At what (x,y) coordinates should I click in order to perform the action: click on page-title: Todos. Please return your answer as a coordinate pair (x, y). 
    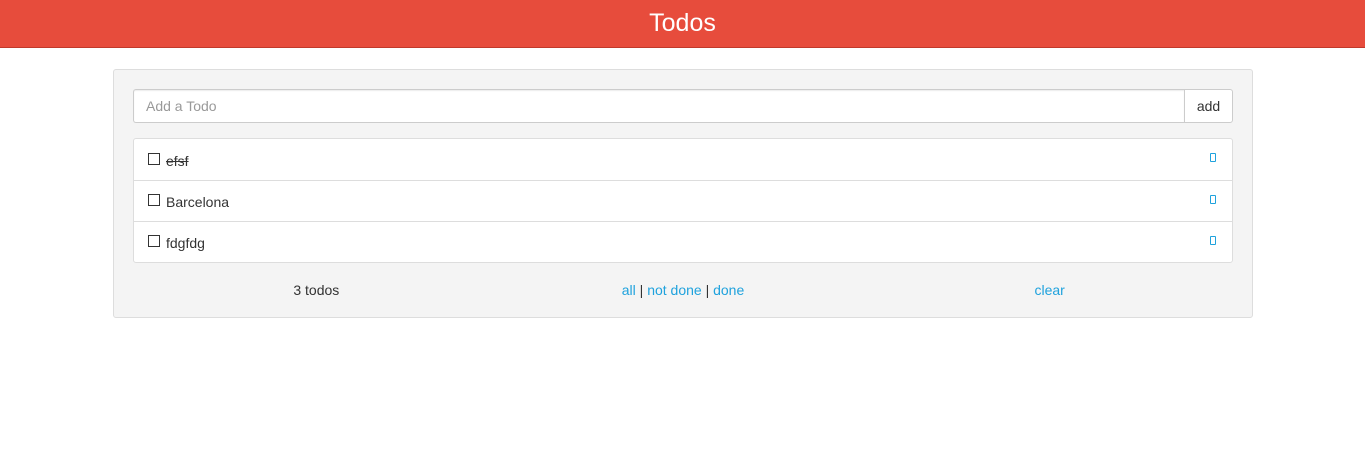
    Looking at the image, I should click on (682, 23).